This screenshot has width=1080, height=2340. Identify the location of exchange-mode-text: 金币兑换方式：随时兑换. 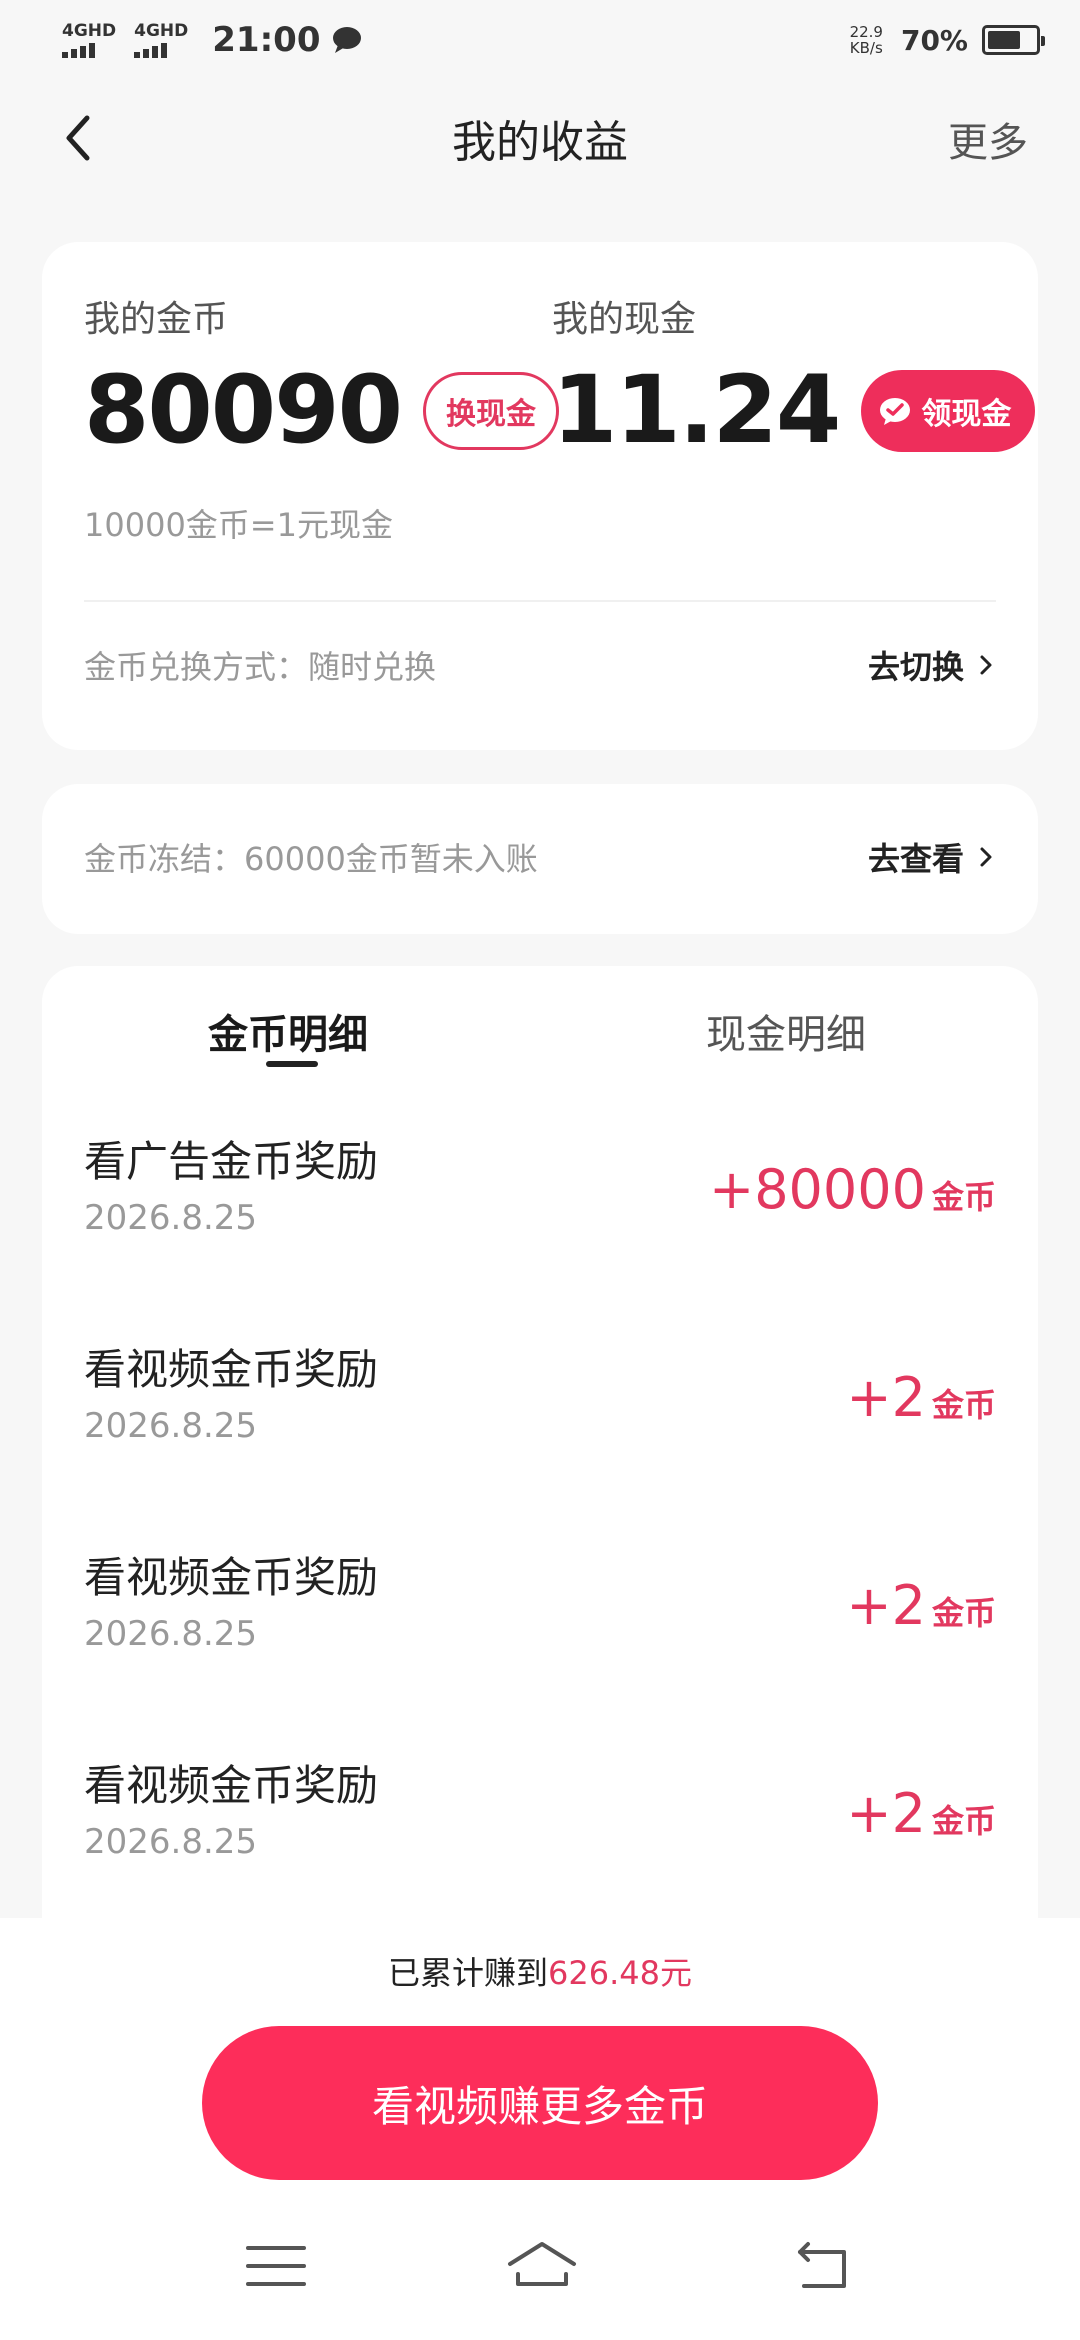
(260, 667).